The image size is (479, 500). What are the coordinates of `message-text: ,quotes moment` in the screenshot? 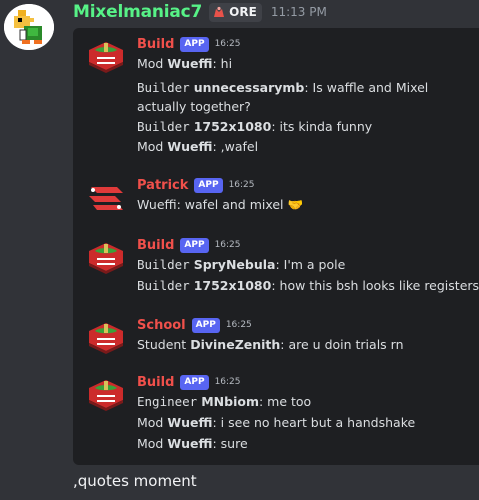 It's located at (135, 481).